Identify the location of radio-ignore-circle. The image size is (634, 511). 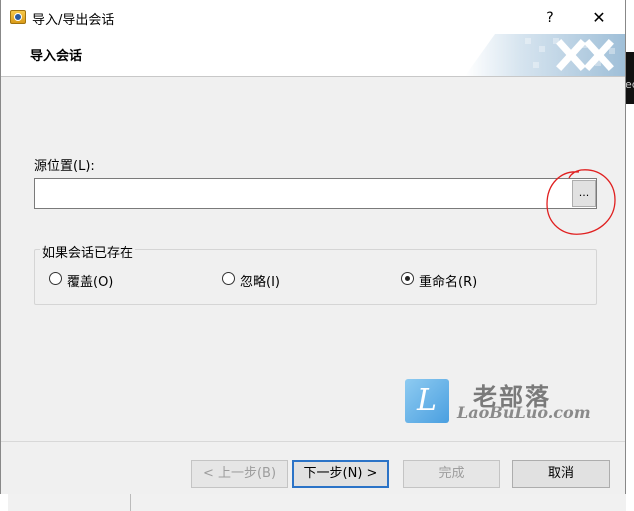
(228, 278).